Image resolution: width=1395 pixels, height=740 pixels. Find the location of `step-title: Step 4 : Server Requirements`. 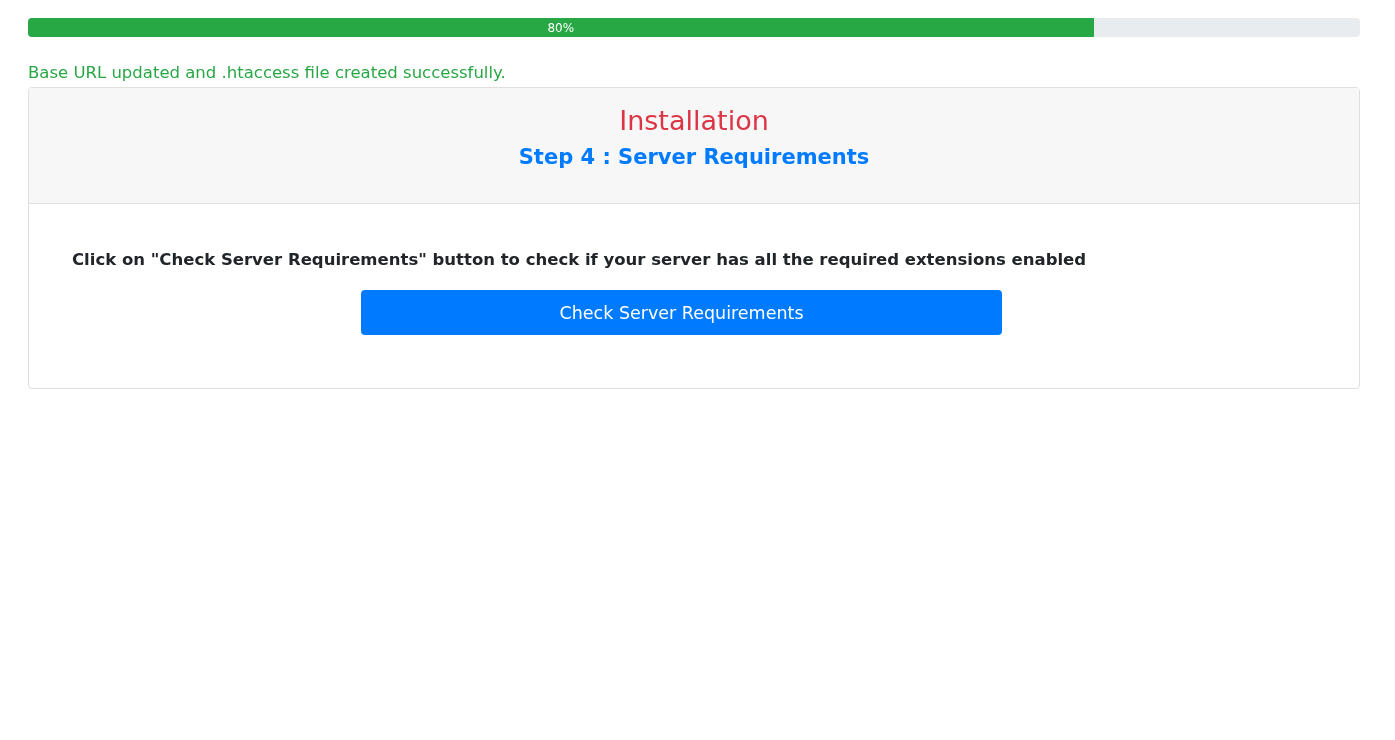

step-title: Step 4 : Server Requirements is located at coordinates (694, 157).